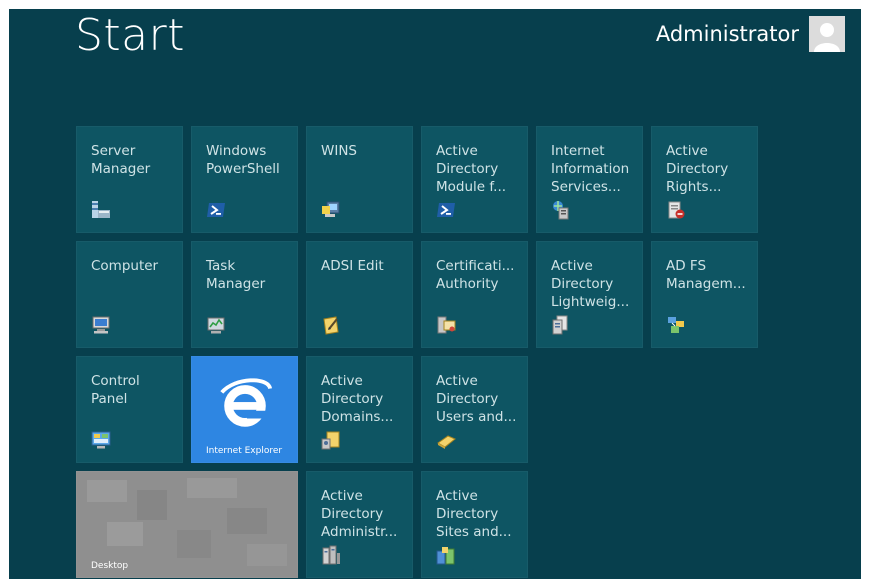  I want to click on lightweight-directory-icon, so click(560, 325).